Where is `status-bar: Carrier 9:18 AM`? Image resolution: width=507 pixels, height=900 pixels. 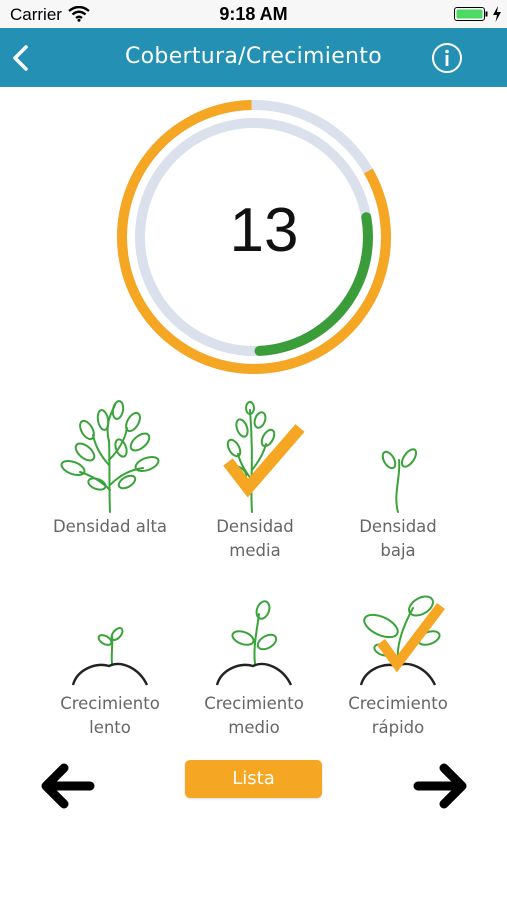 status-bar: Carrier 9:18 AM is located at coordinates (253, 14).